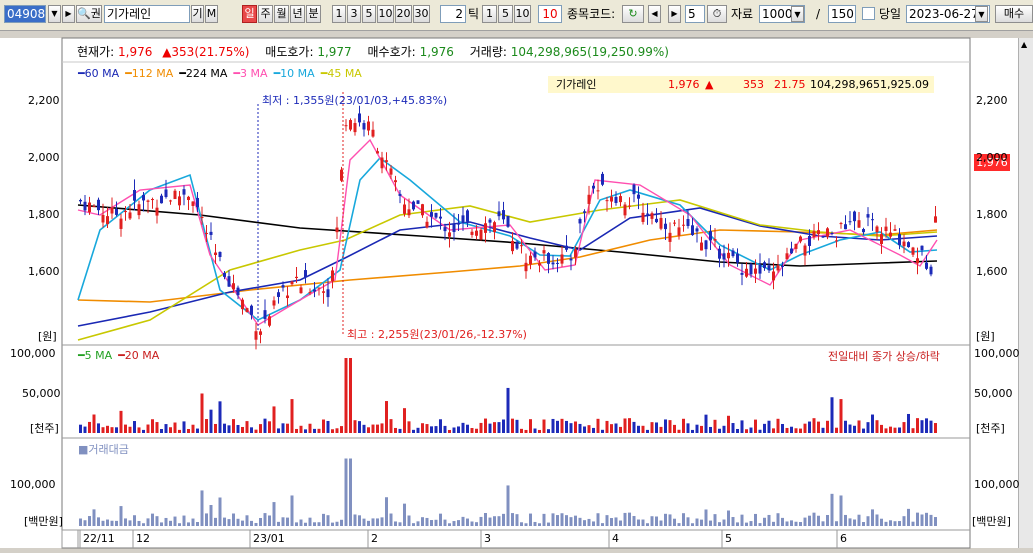 This screenshot has width=1033, height=553. What do you see at coordinates (99, 73) in the screenshot?
I see `legend-item-0: ━60 MA` at bounding box center [99, 73].